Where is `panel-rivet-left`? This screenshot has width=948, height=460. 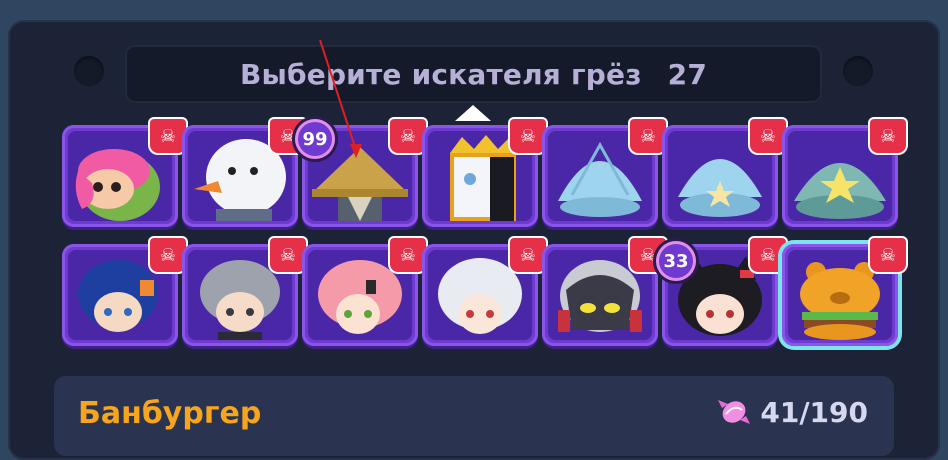
panel-rivet-left is located at coordinates (89, 71).